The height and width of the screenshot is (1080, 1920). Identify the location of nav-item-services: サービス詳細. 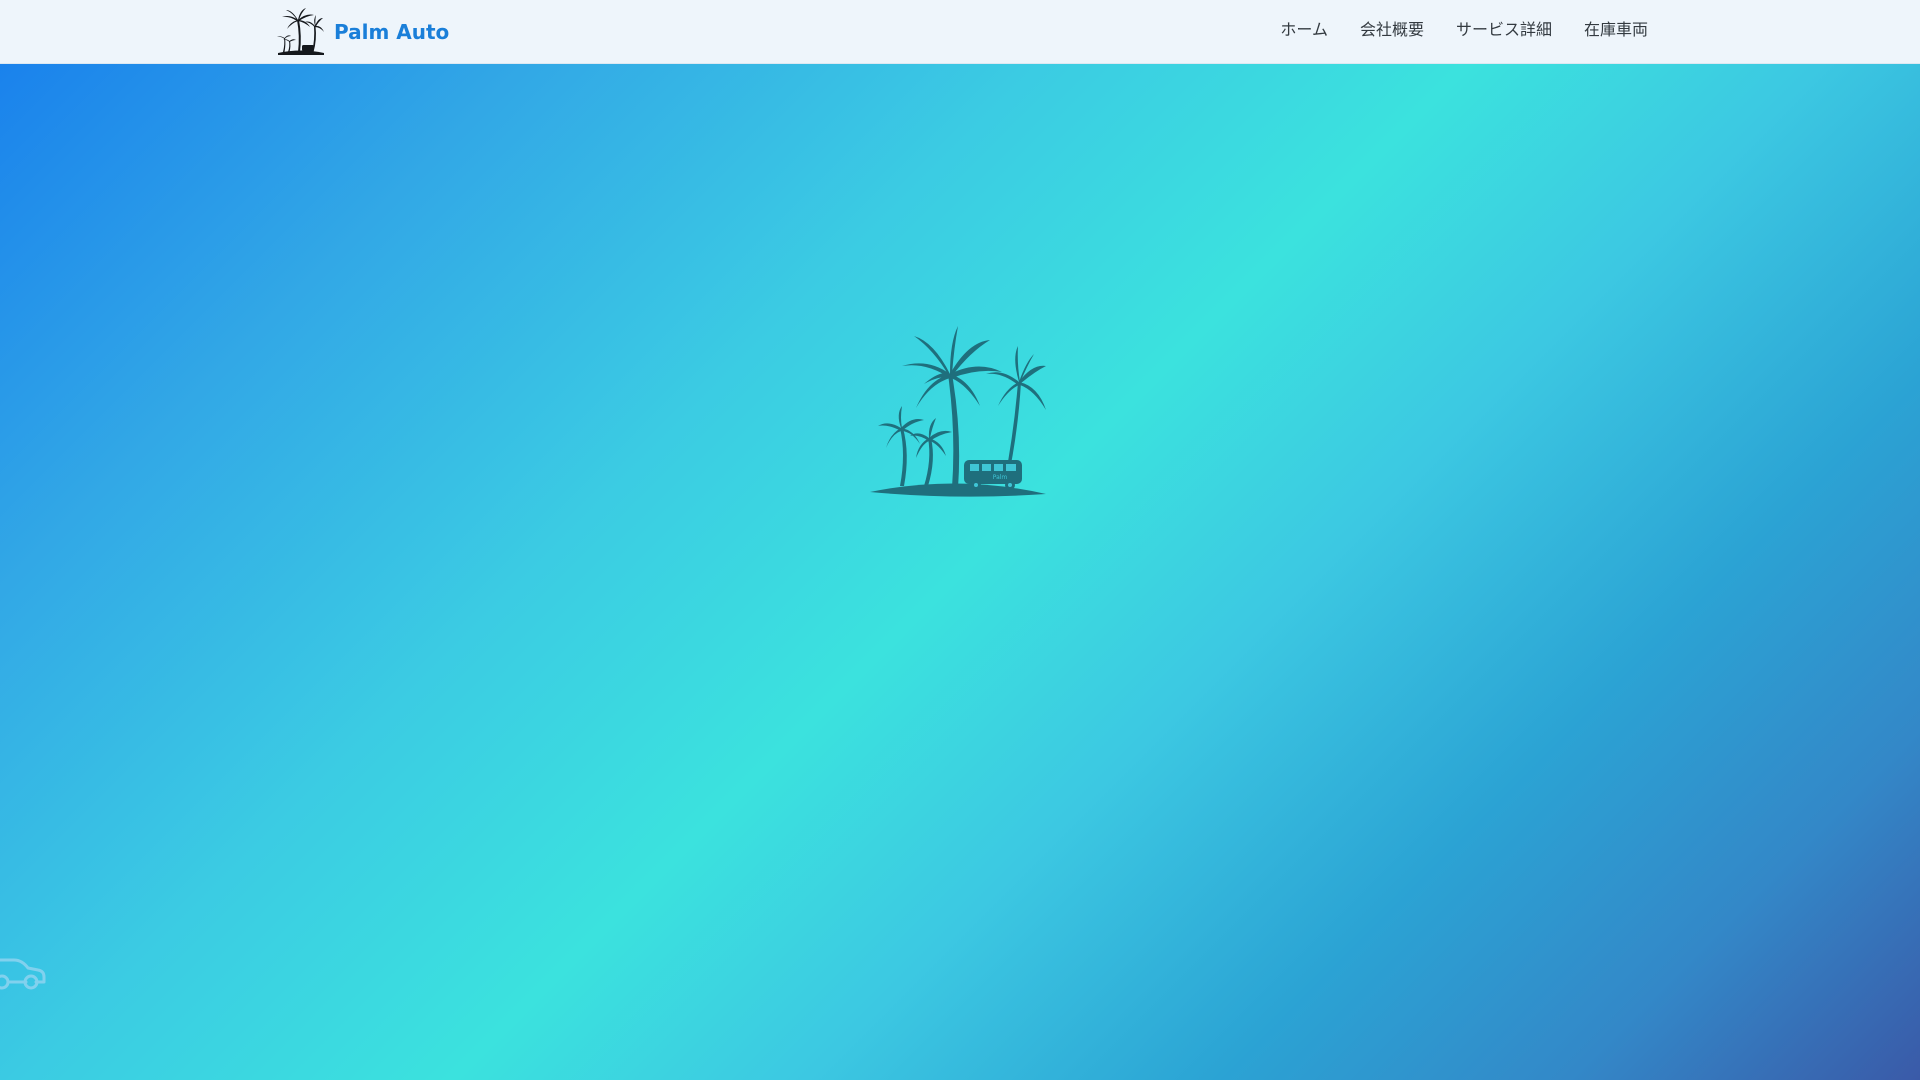
(1504, 28).